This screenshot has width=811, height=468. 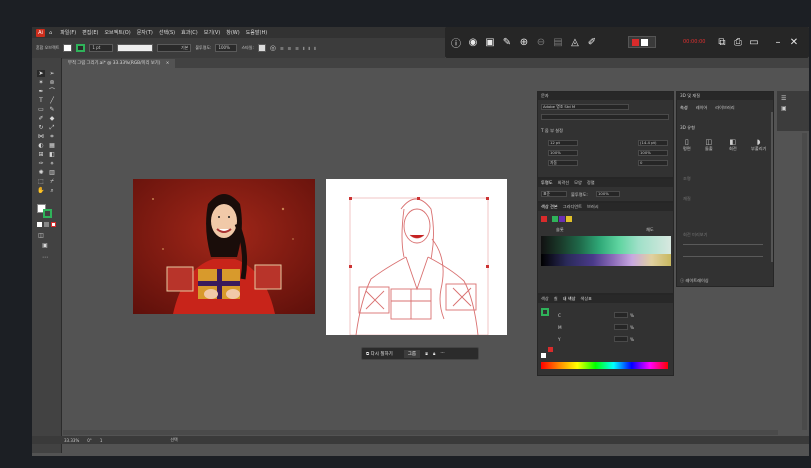 I want to click on tab-gradient: 그라디언트, so click(x=572, y=207).